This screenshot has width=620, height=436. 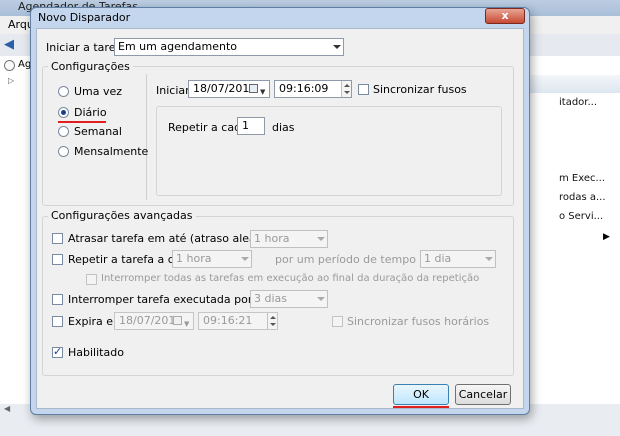 What do you see at coordinates (573, 84) in the screenshot?
I see `actions-header` at bounding box center [573, 84].